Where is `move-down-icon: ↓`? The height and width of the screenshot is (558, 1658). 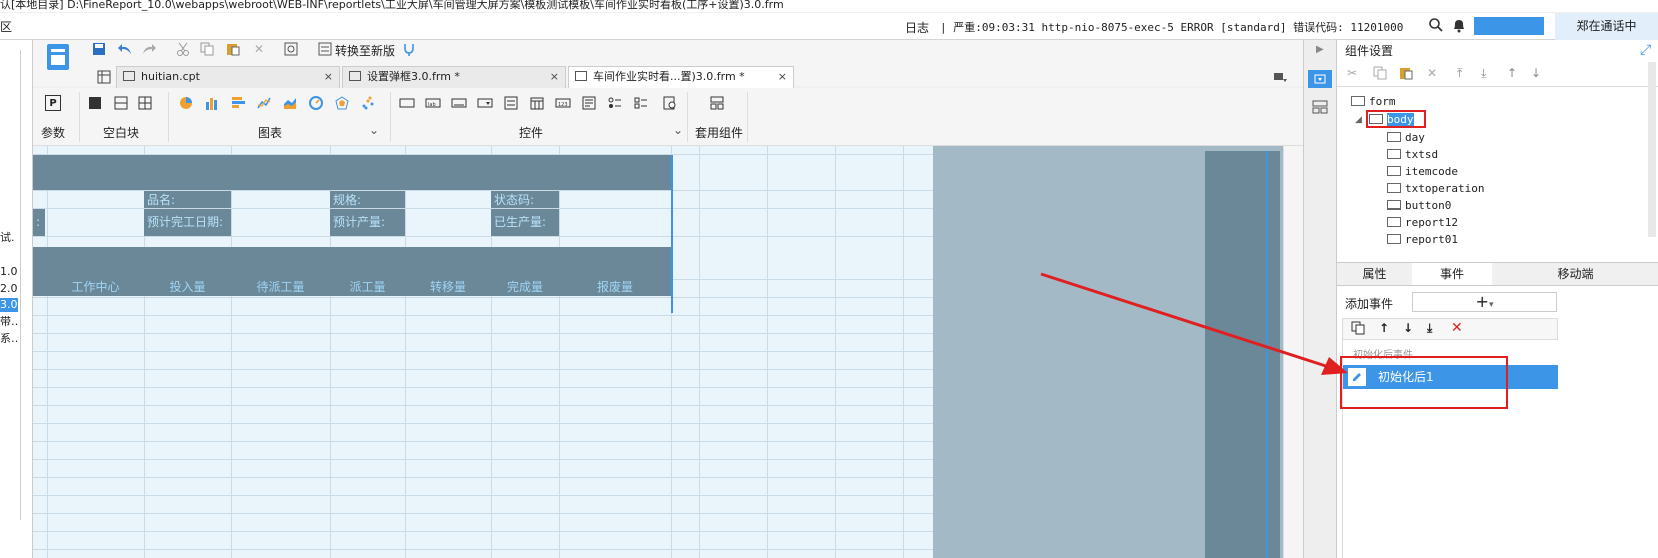 move-down-icon: ↓ is located at coordinates (1536, 73).